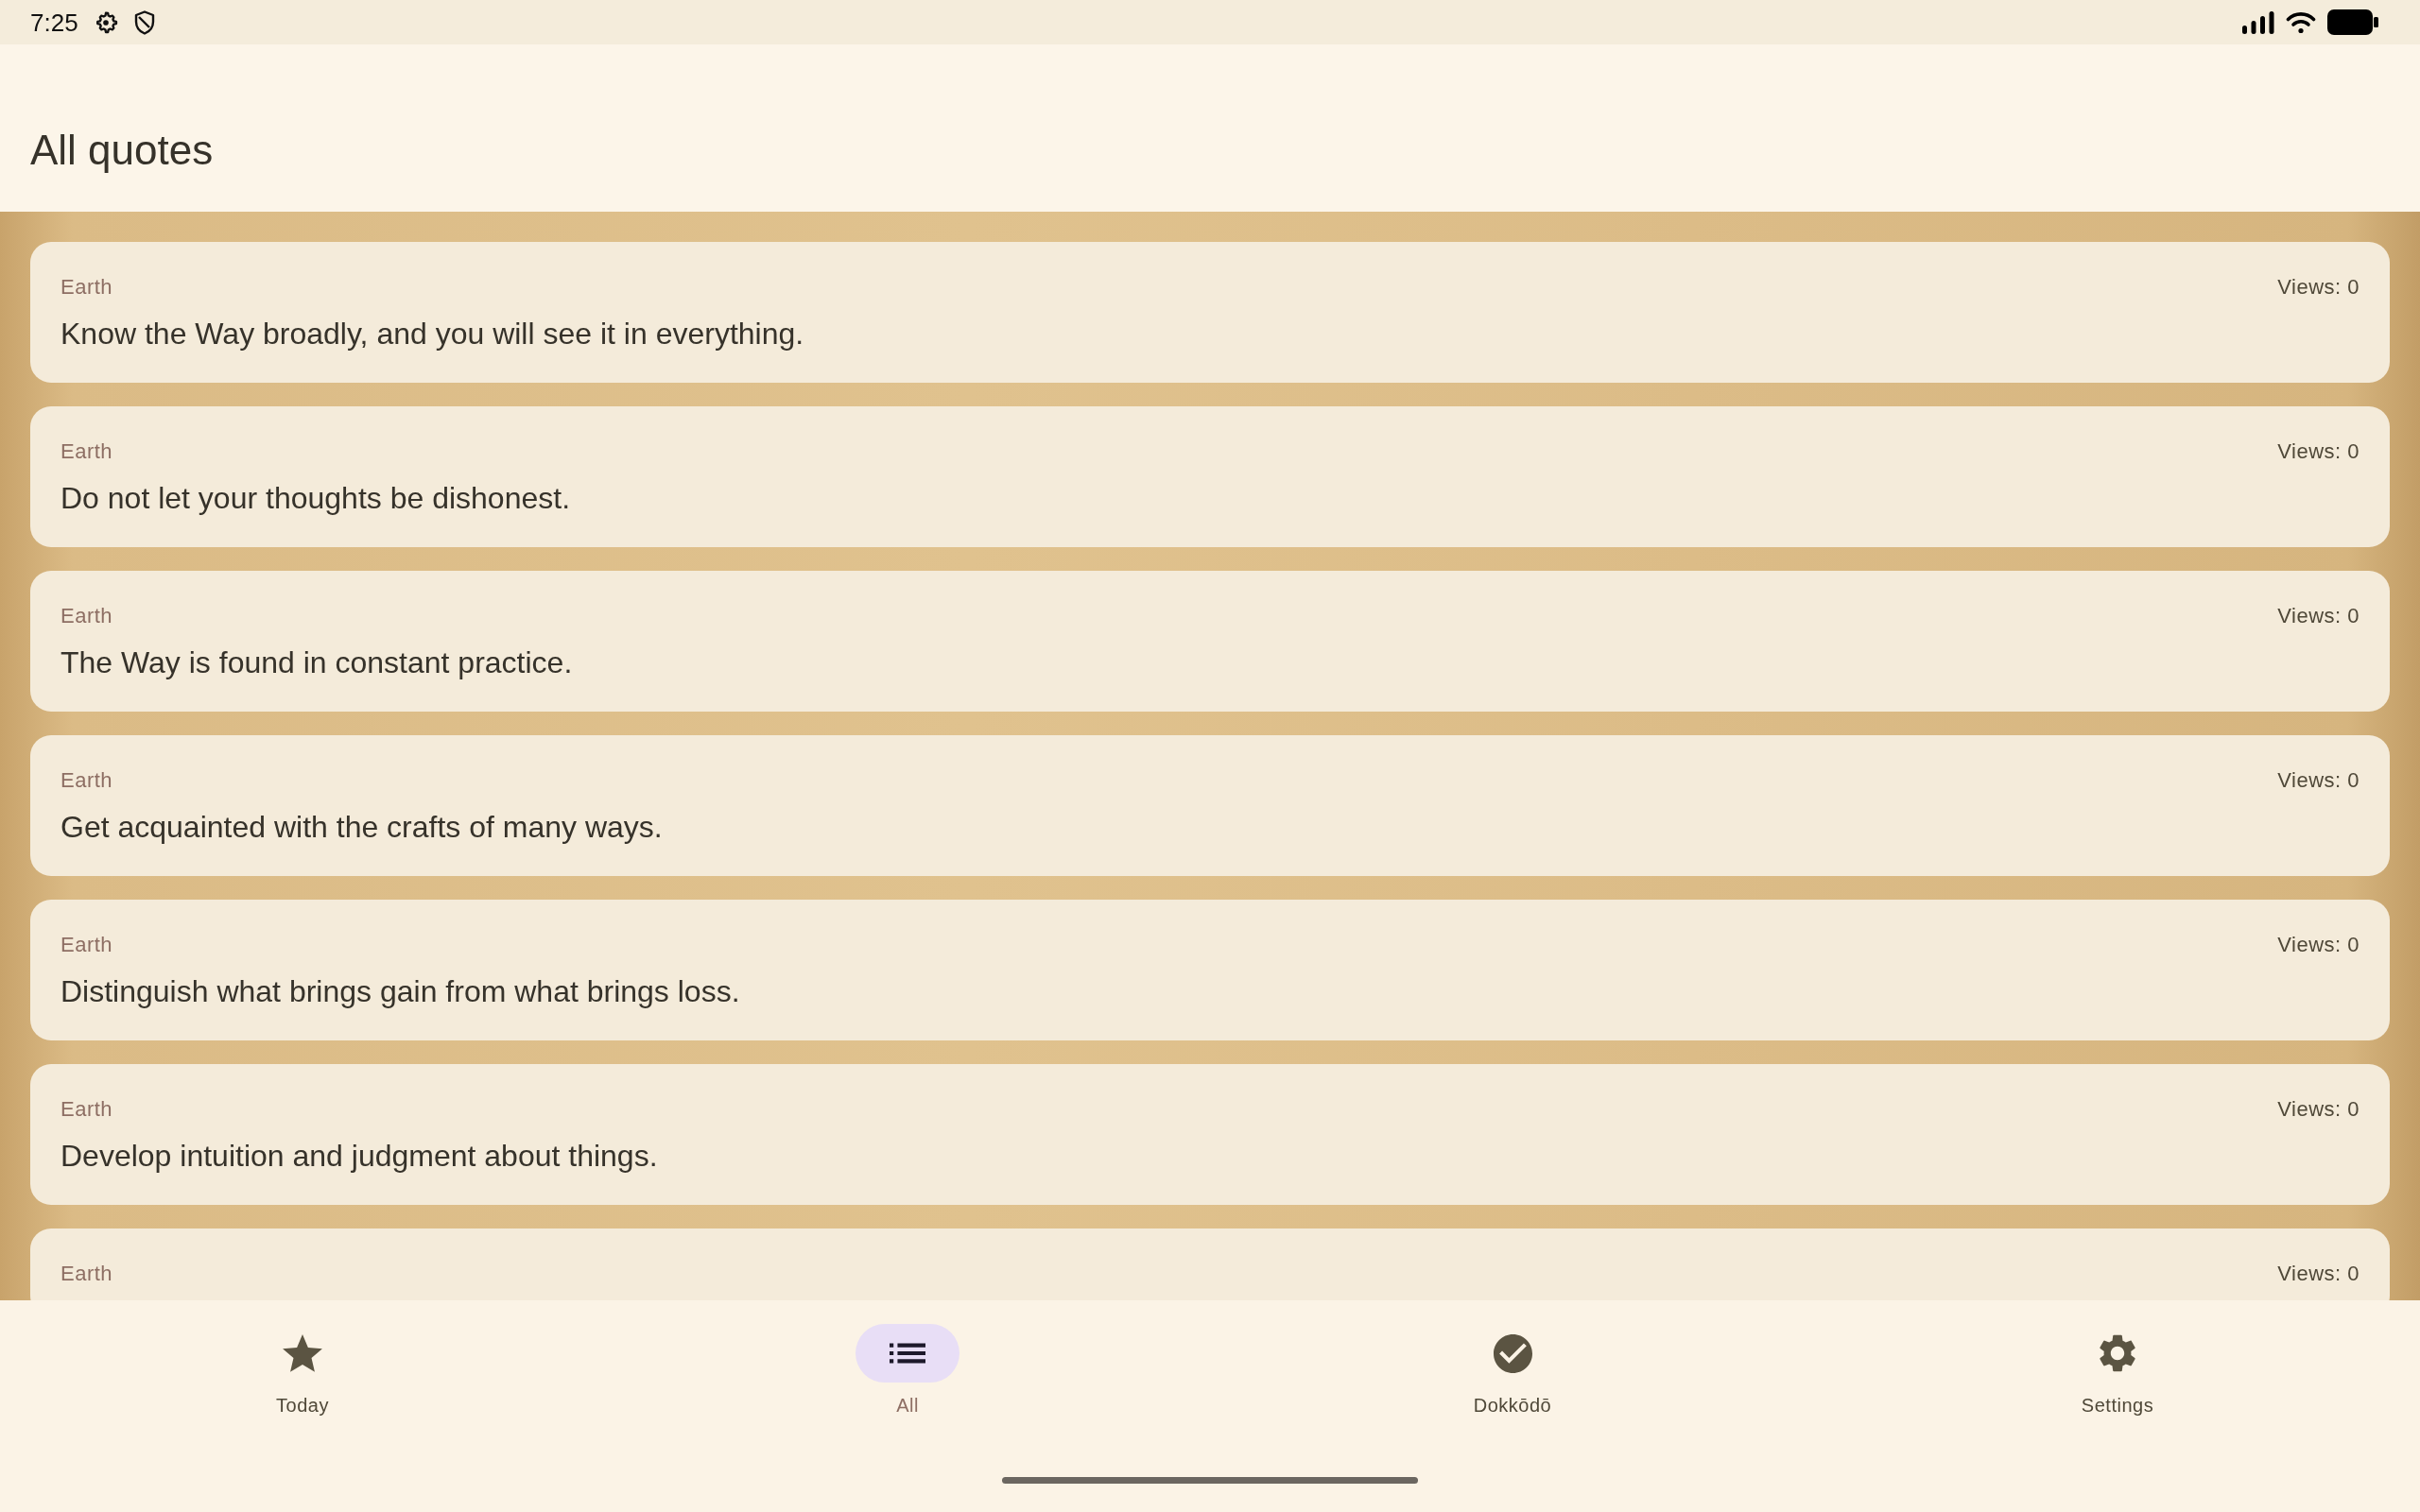  What do you see at coordinates (54, 22) in the screenshot?
I see `status-time: 7:25` at bounding box center [54, 22].